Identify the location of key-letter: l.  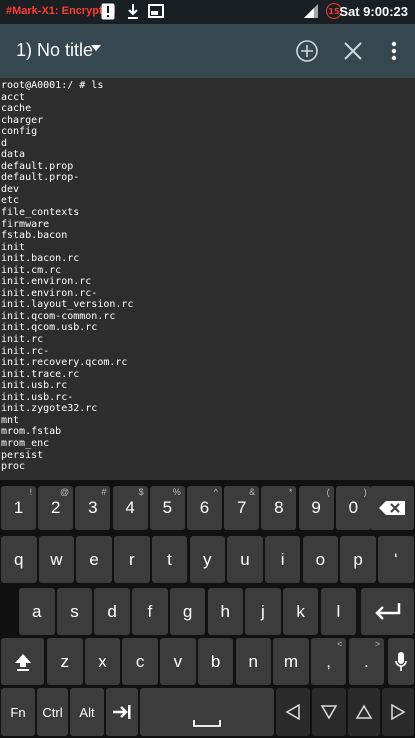
(338, 611).